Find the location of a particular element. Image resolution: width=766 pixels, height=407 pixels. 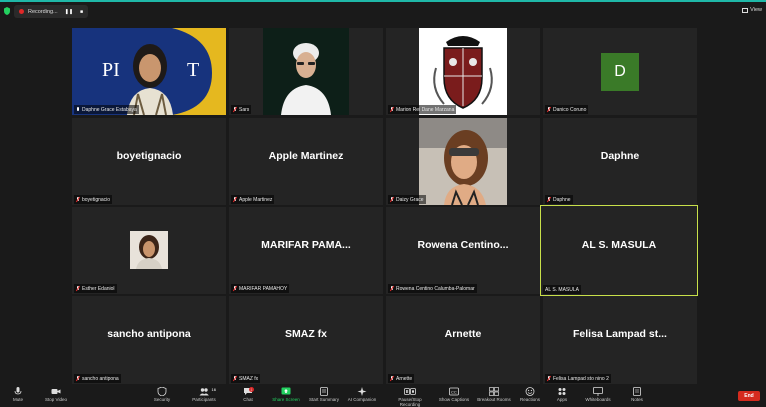

participant-tile: MARIFAR PAMA... MARIFAR PAMAHOY is located at coordinates (306, 250).